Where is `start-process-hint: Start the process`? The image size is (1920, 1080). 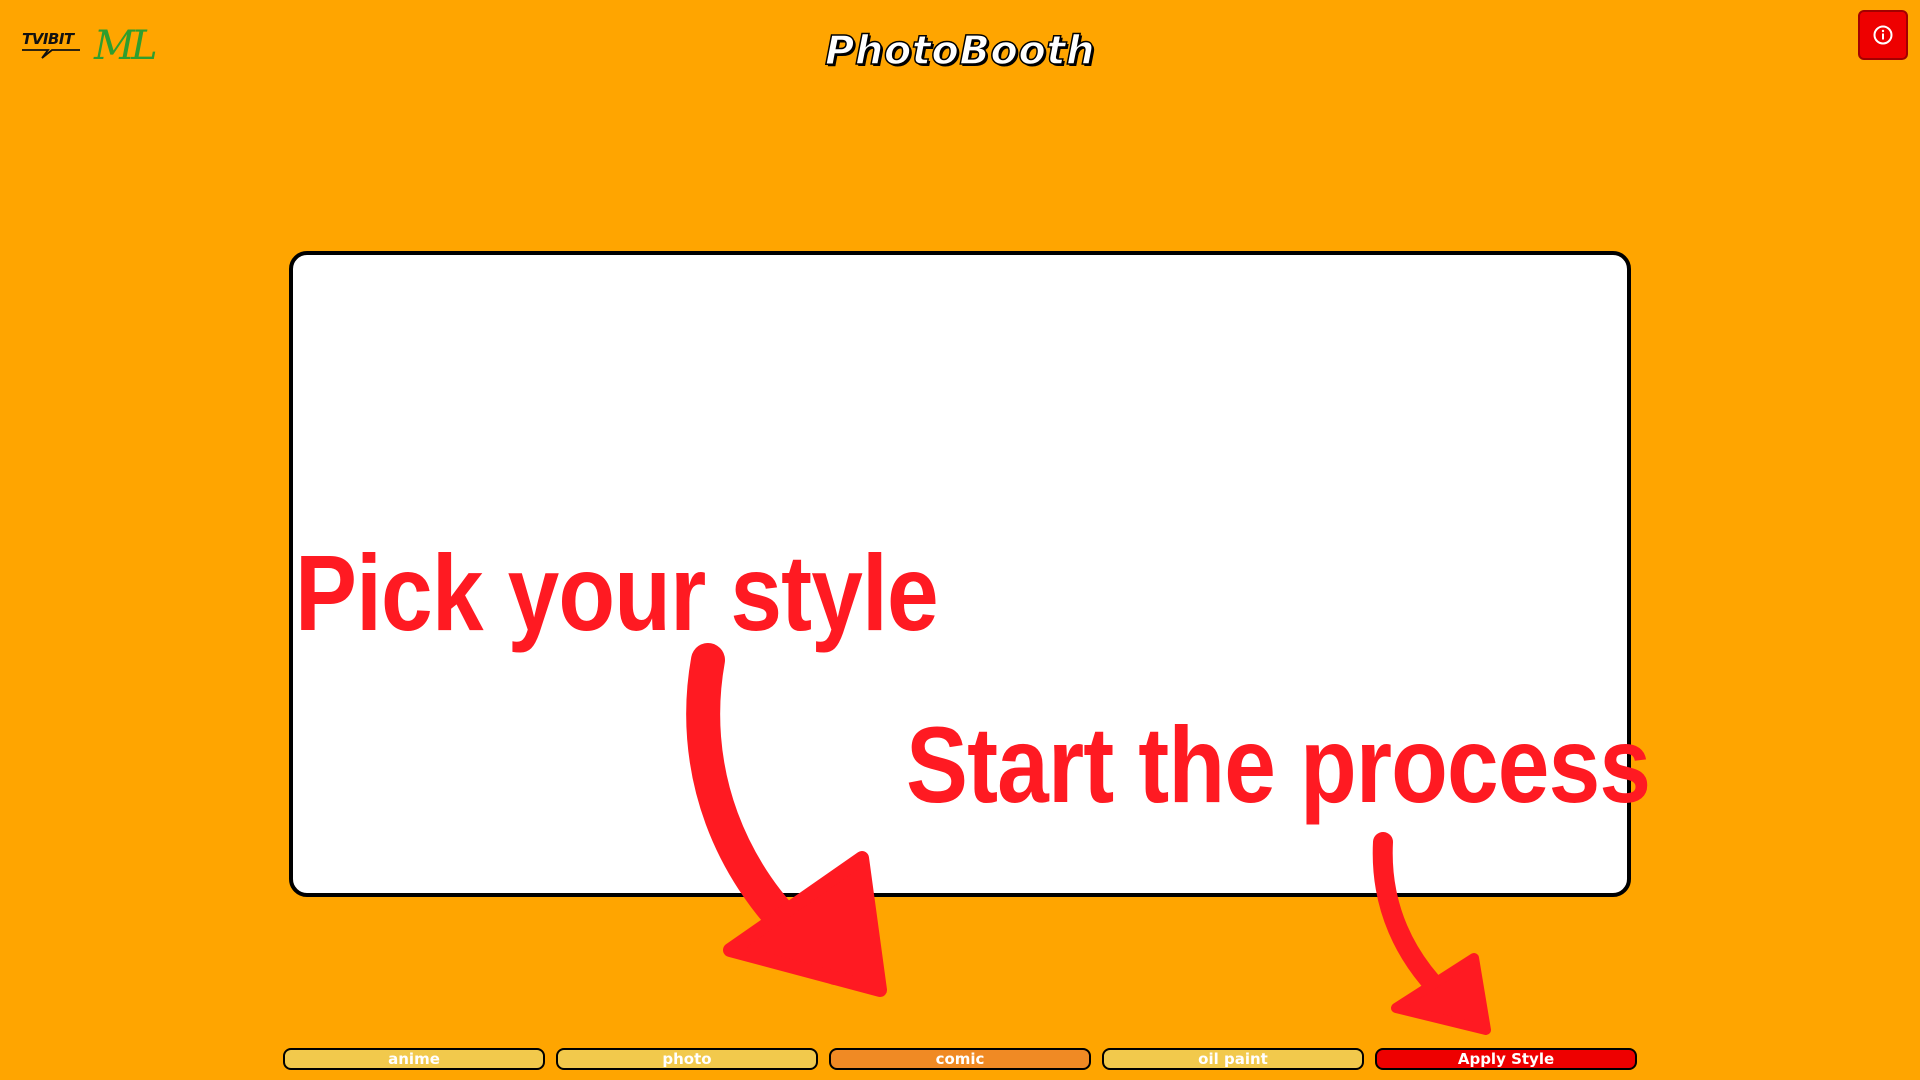
start-process-hint: Start the process is located at coordinates (1278, 764).